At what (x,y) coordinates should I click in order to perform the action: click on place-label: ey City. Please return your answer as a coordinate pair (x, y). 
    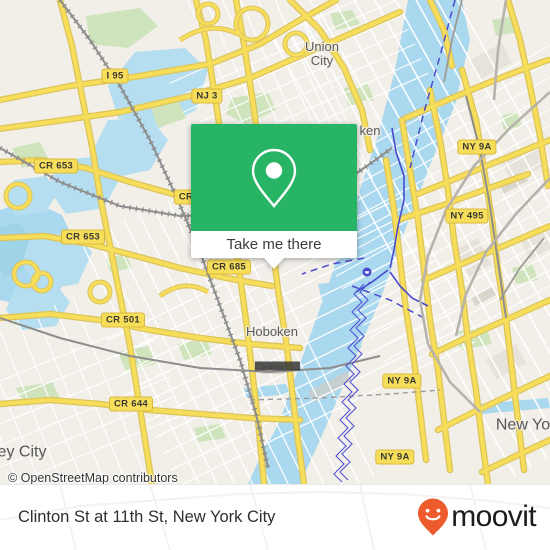
    Looking at the image, I should click on (23, 452).